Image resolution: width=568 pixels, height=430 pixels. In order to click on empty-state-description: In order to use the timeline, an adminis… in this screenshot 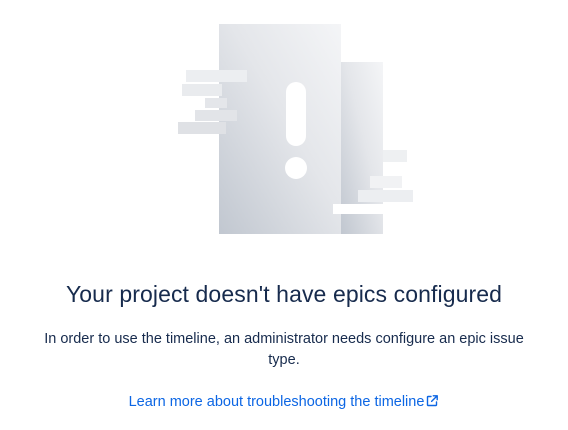, I will do `click(284, 349)`.